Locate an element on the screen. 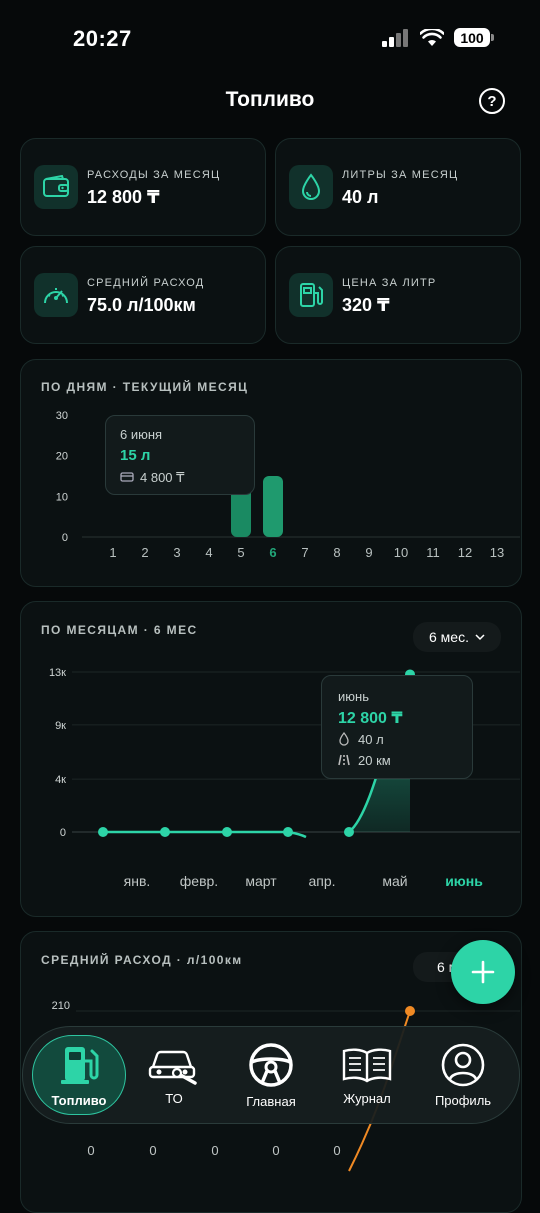 The image size is (540, 1213). wallet-icon is located at coordinates (56, 187).